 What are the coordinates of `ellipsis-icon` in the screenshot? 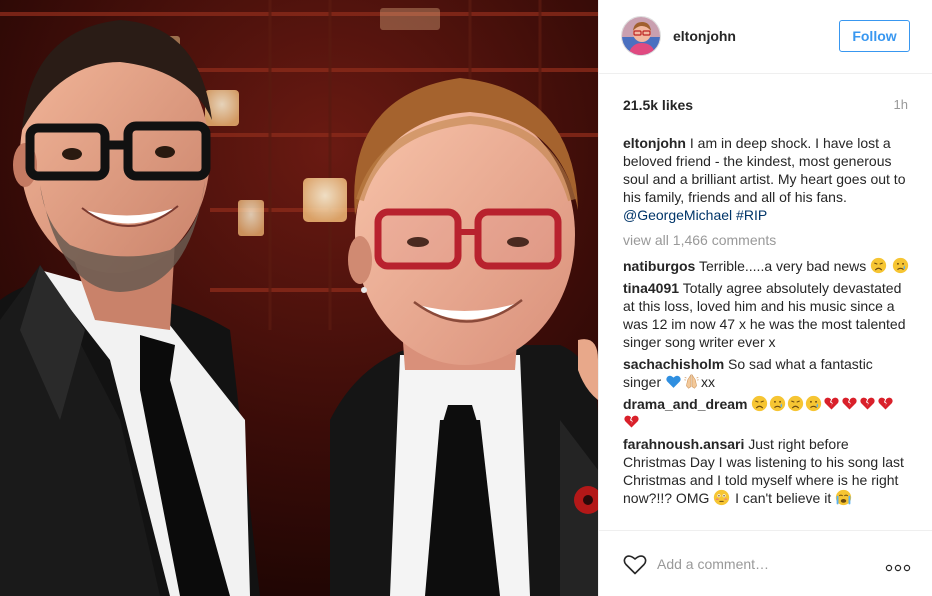 It's located at (898, 565).